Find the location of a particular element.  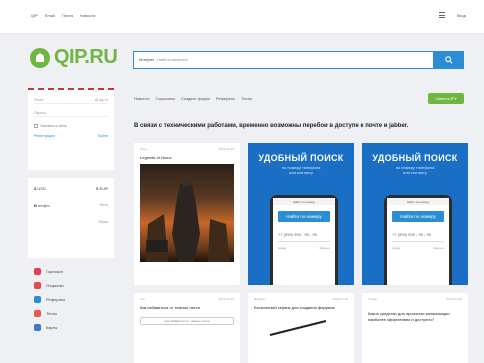

search-button is located at coordinates (449, 60).